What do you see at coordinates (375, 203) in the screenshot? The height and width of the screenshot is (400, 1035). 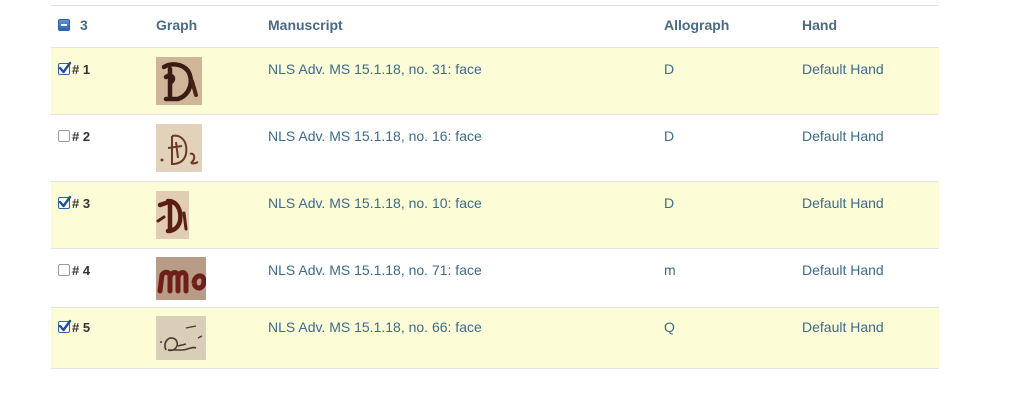 I see `manuscript-link: NLS Adv. MS 15.1.18, no. 10: face` at bounding box center [375, 203].